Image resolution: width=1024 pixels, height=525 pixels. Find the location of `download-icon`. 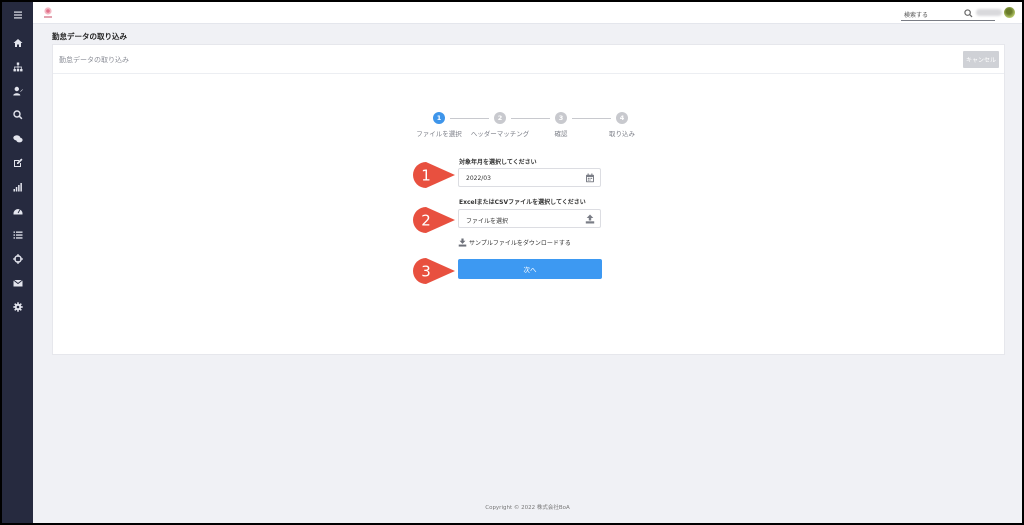

download-icon is located at coordinates (462, 242).